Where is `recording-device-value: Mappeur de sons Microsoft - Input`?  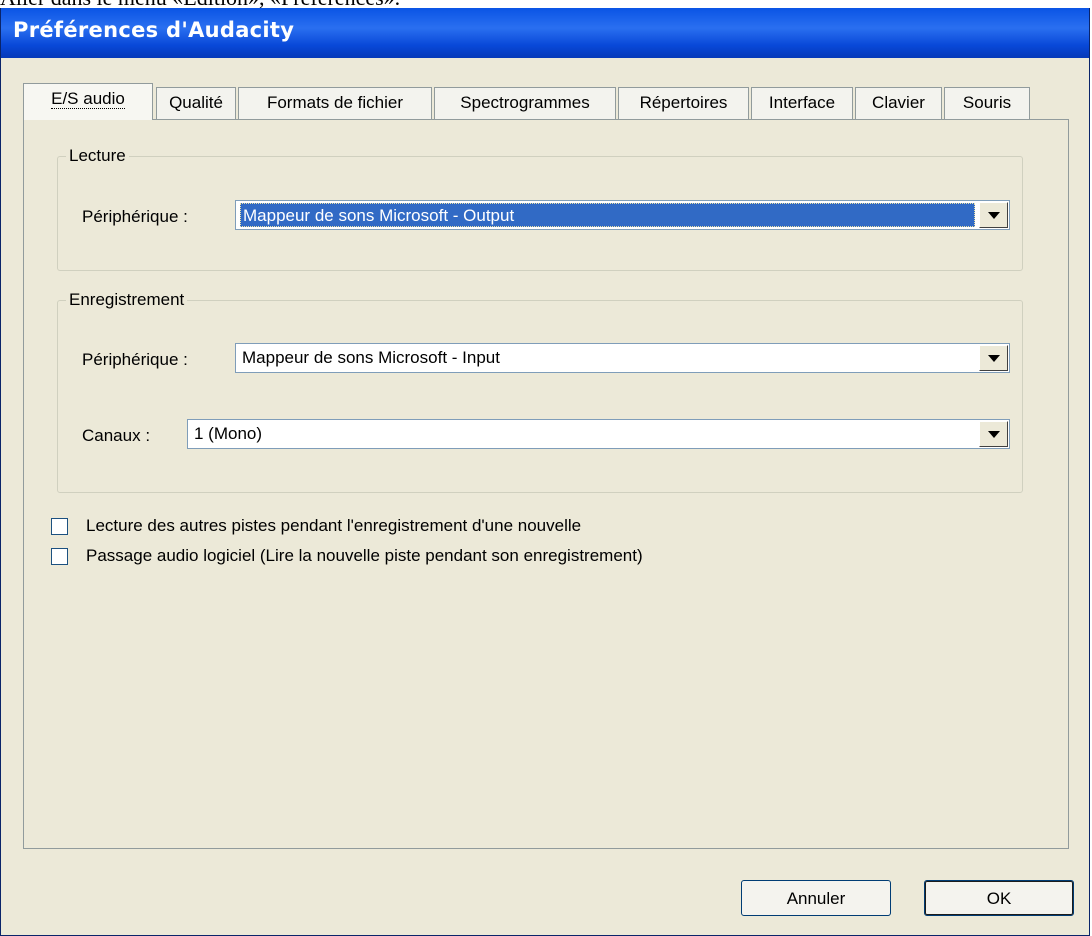
recording-device-value: Mappeur de sons Microsoft - Input is located at coordinates (371, 357).